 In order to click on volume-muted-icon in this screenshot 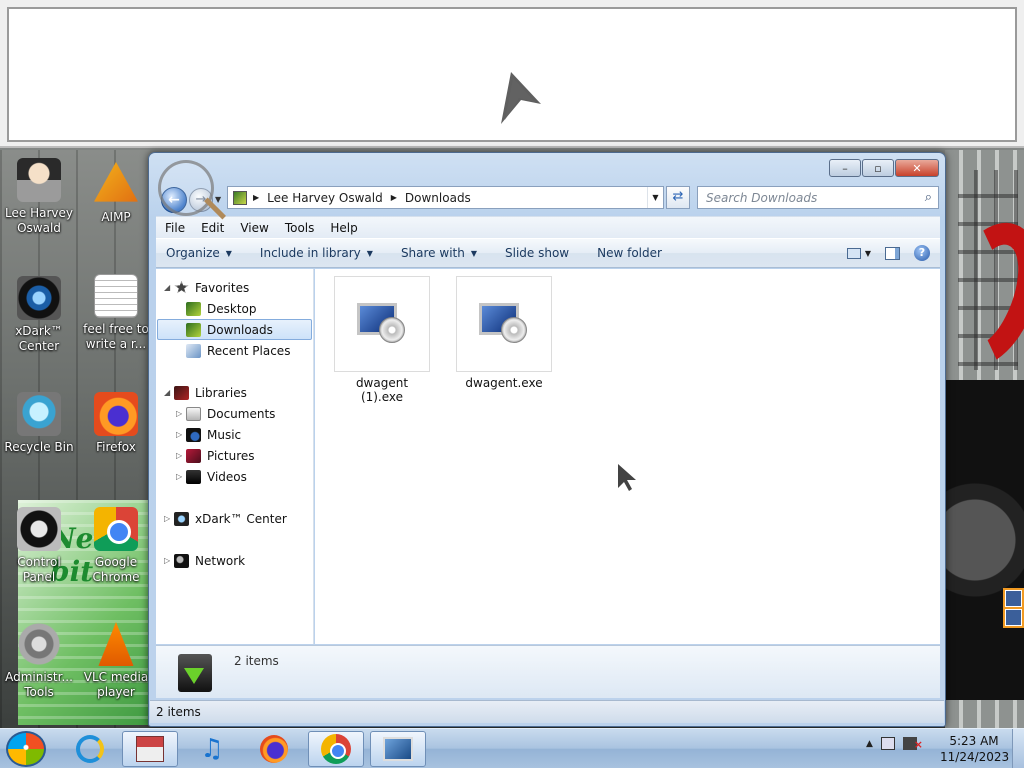, I will do `click(912, 744)`.